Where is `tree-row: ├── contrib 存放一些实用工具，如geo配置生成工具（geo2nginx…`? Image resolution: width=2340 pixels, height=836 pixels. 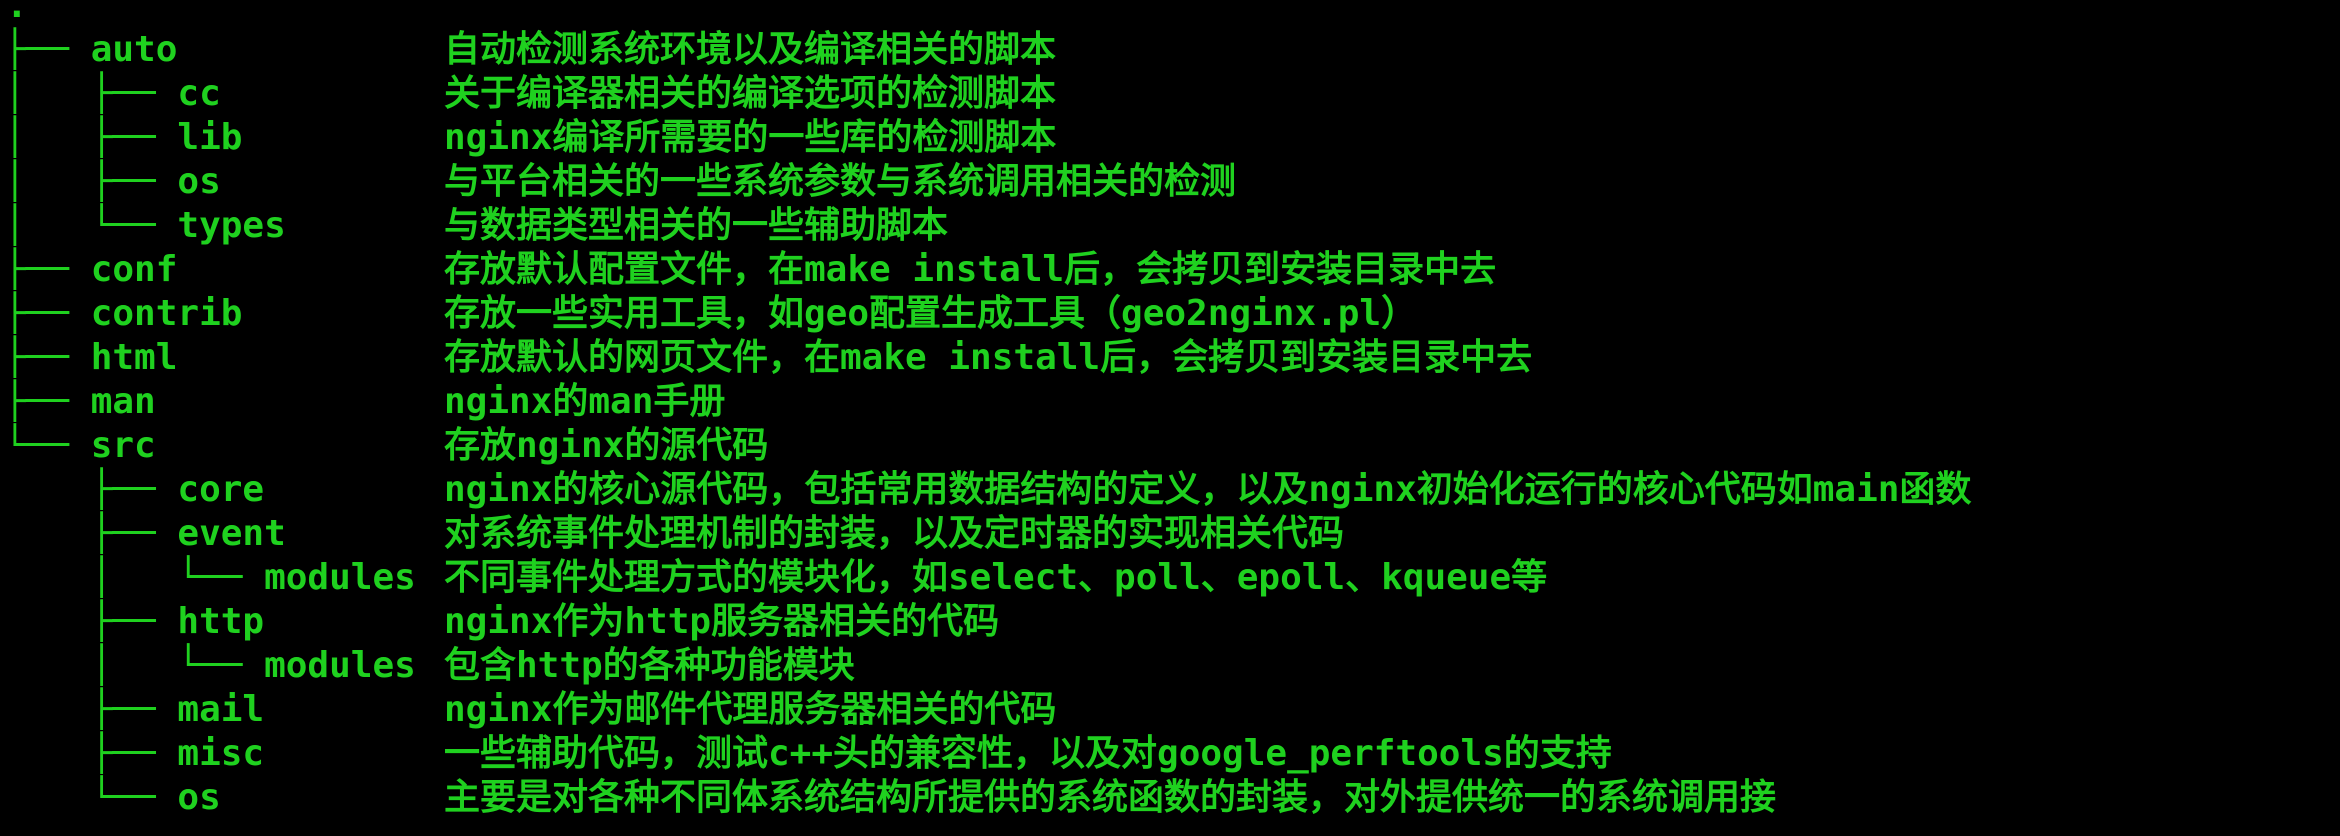 tree-row: ├── contrib 存放一些实用工具，如geo配置生成工具（geo2nginx… is located at coordinates (987, 314).